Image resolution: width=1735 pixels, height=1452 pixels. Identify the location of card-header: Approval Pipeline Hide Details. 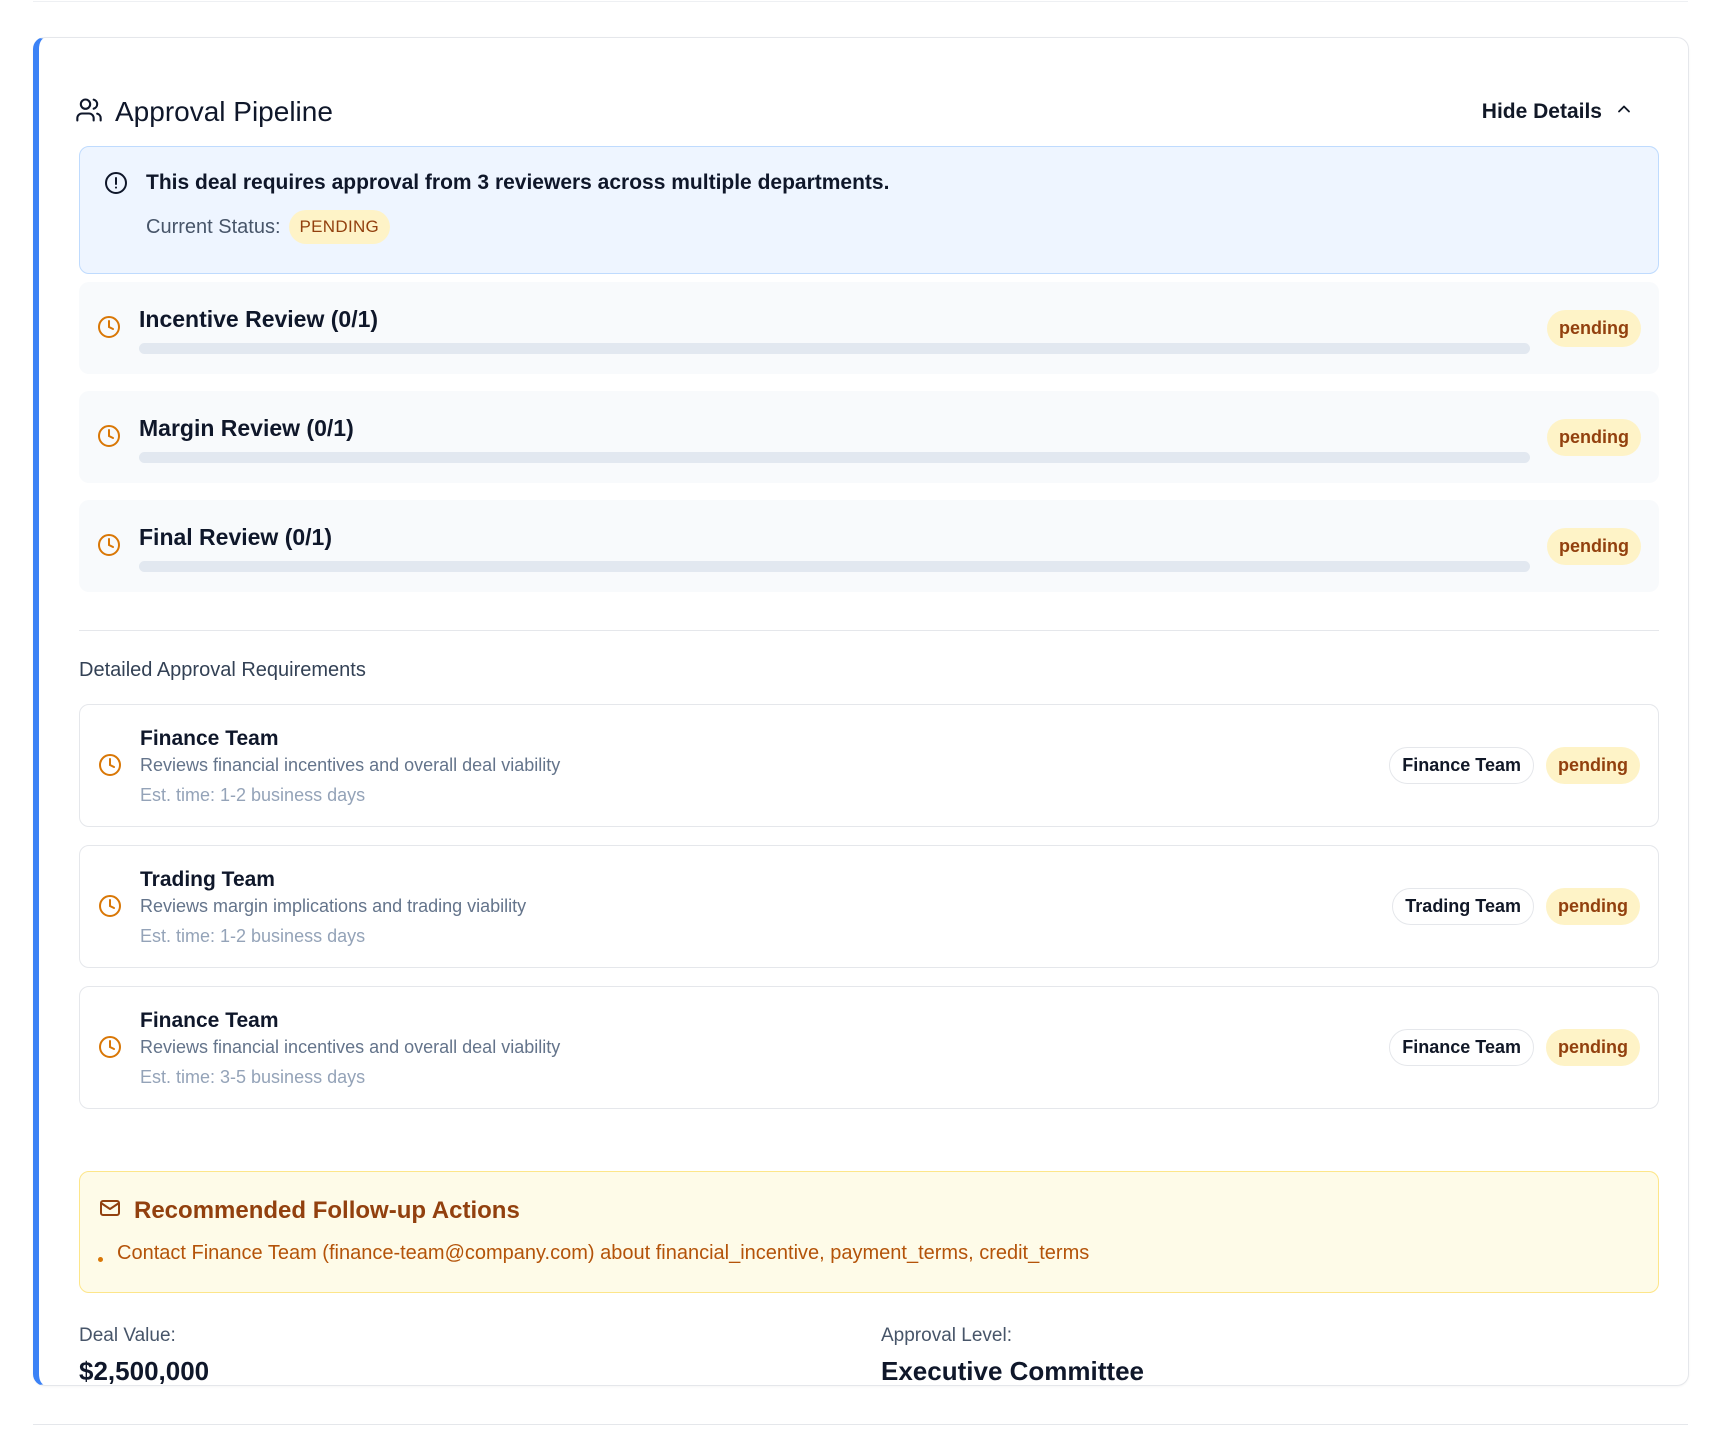
(861, 112).